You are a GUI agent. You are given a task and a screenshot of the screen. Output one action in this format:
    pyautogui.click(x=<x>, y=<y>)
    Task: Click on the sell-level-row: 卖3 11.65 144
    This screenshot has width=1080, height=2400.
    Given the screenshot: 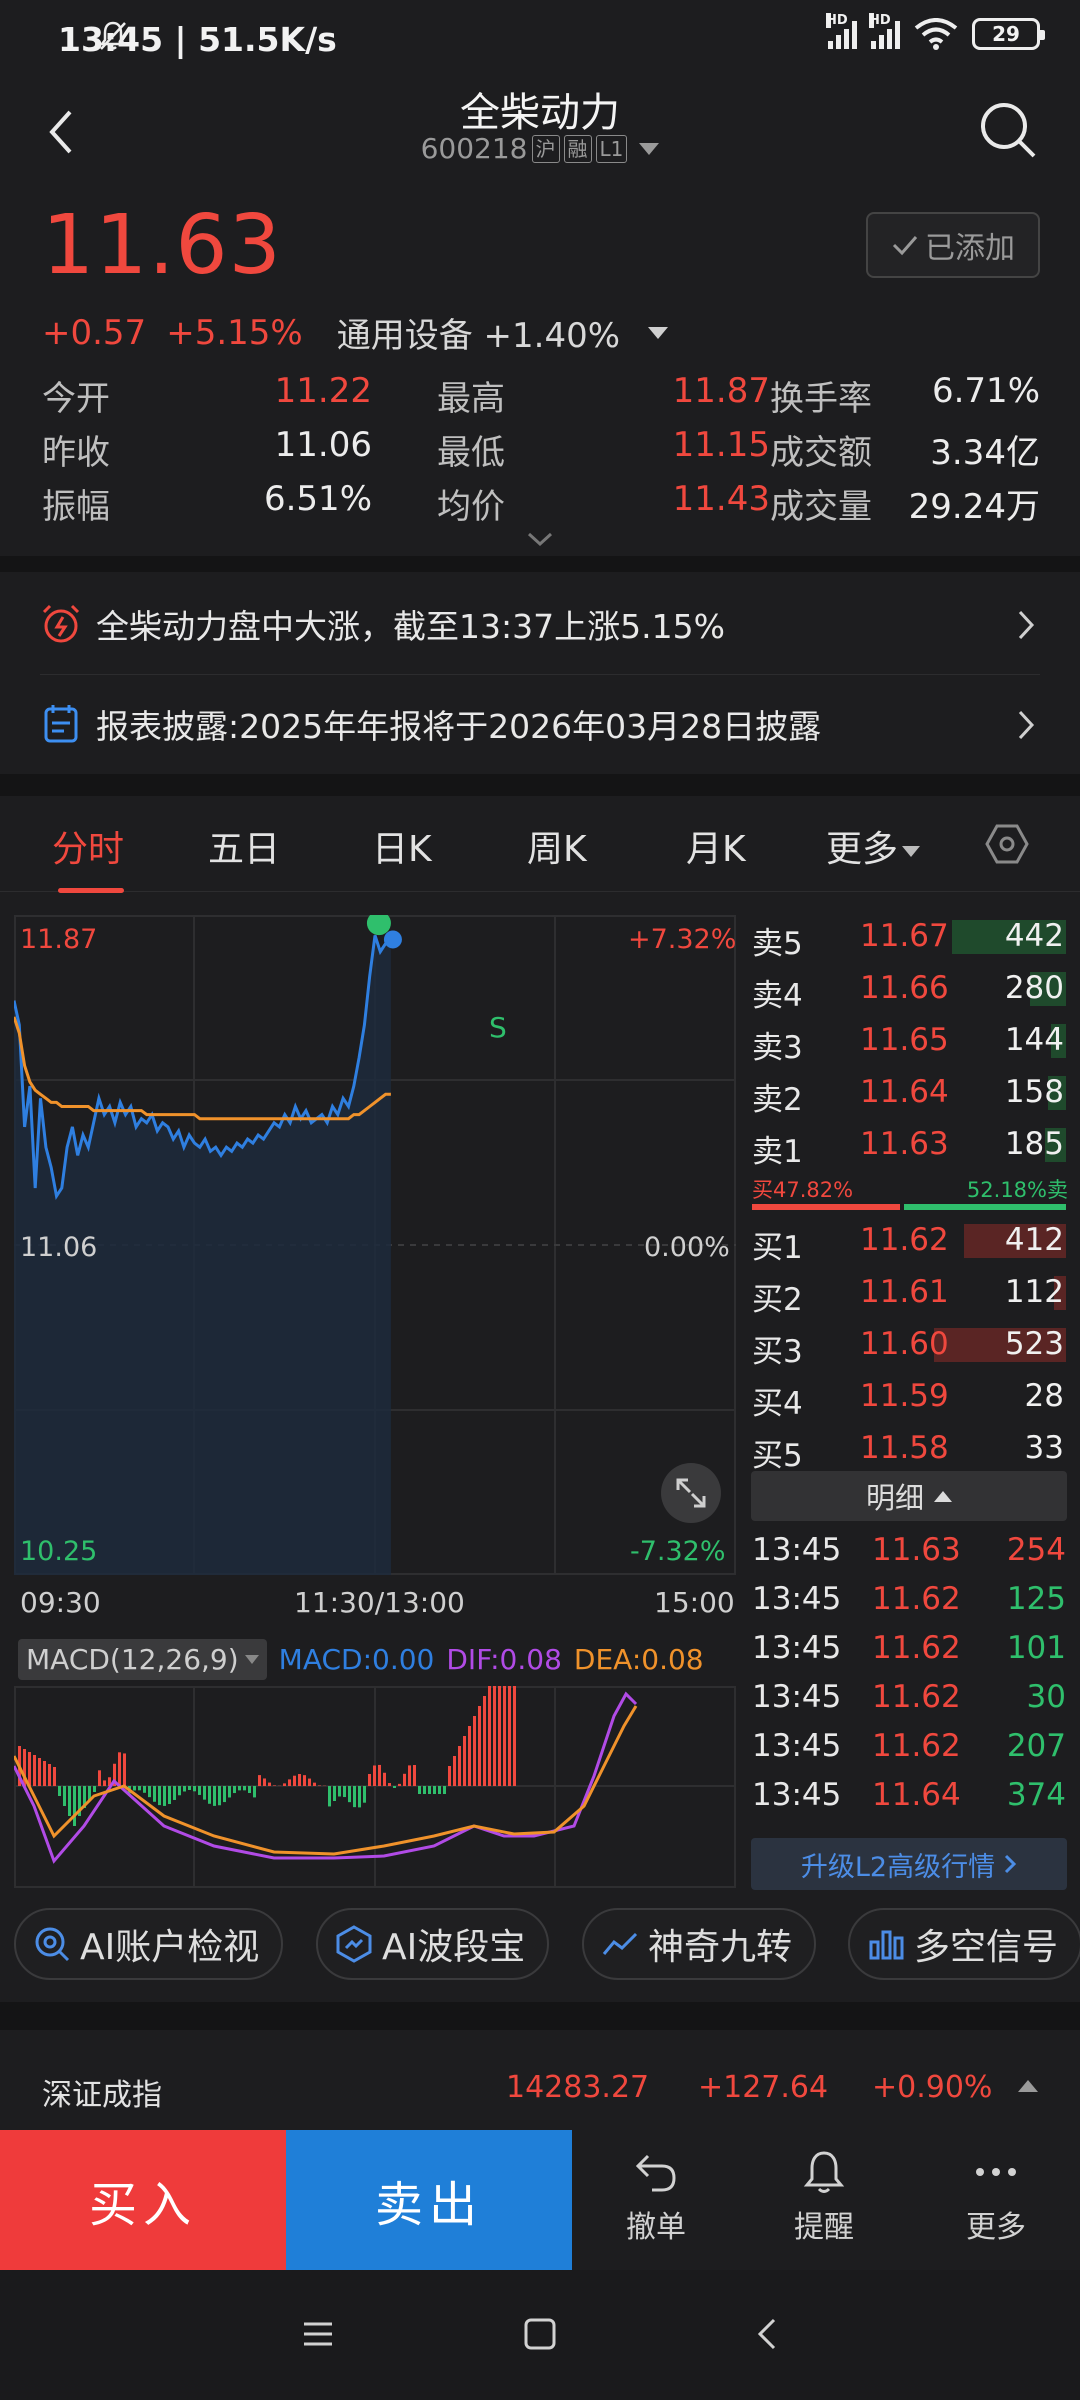 What is the action you would take?
    pyautogui.click(x=909, y=1040)
    